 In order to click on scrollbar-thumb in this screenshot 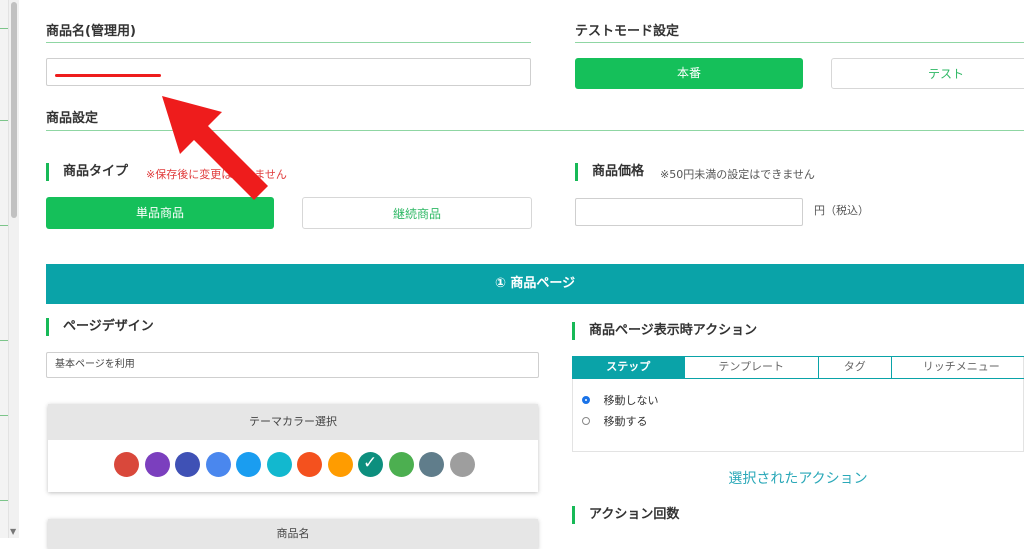, I will do `click(14, 110)`.